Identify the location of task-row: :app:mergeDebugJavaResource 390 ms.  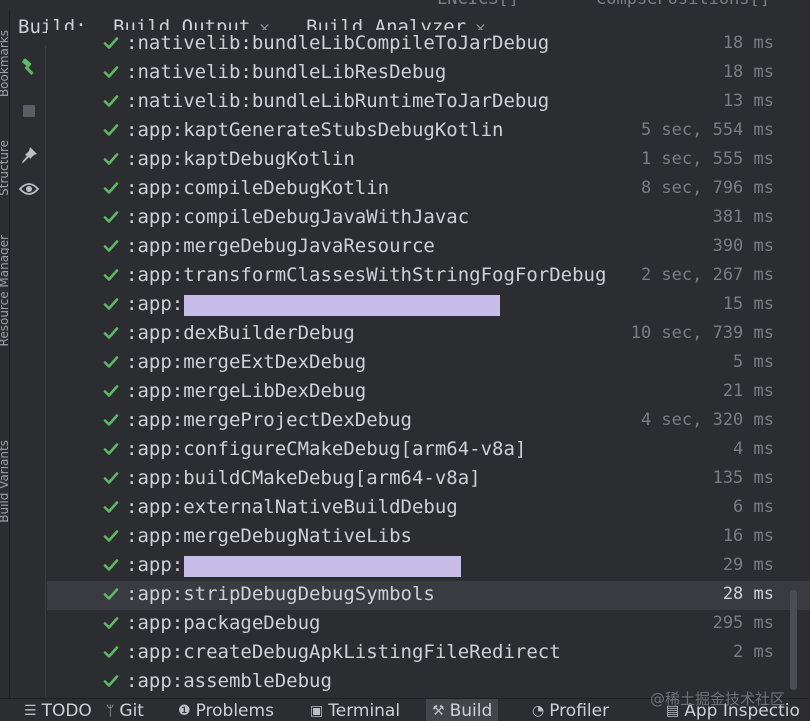
(428, 247).